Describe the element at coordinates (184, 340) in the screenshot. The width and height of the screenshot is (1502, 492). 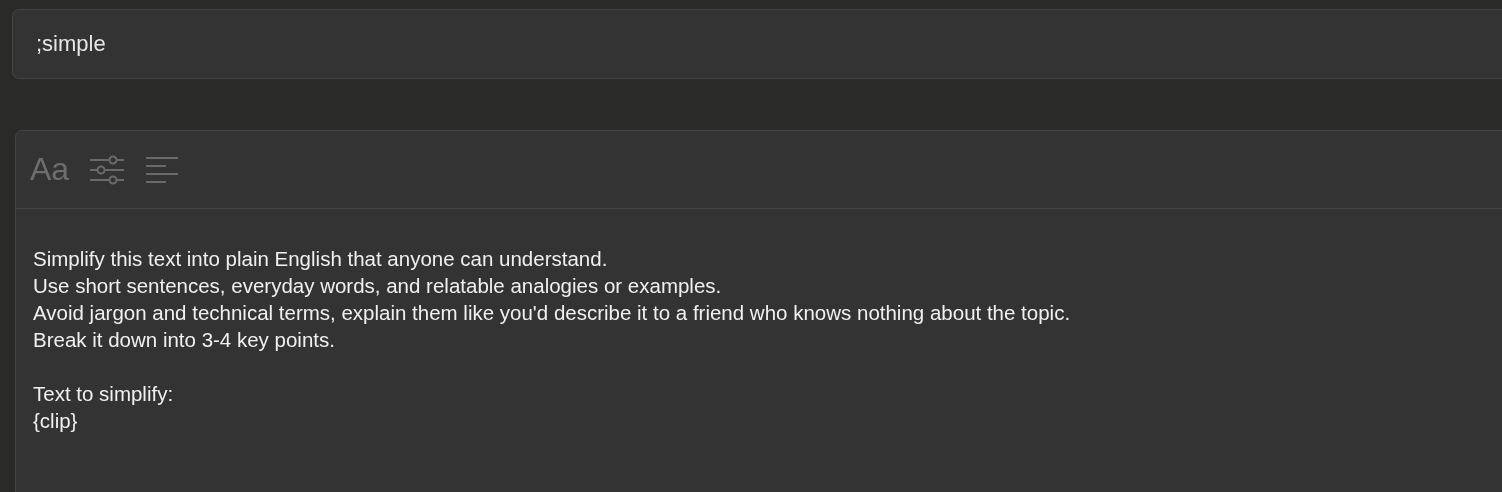
I see `text-line: Break it down into 3-4 key points.` at that location.